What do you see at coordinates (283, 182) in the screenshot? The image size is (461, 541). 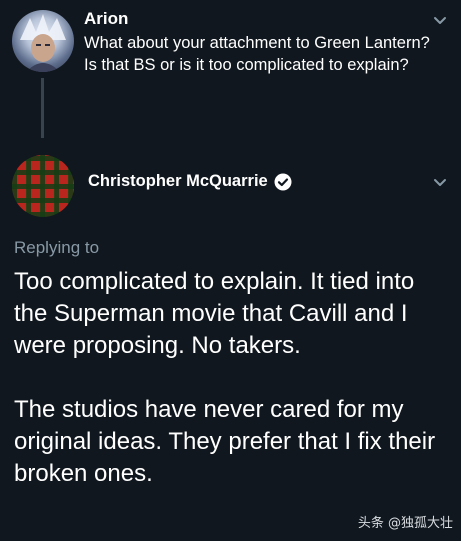 I see `verified-badge-icon` at bounding box center [283, 182].